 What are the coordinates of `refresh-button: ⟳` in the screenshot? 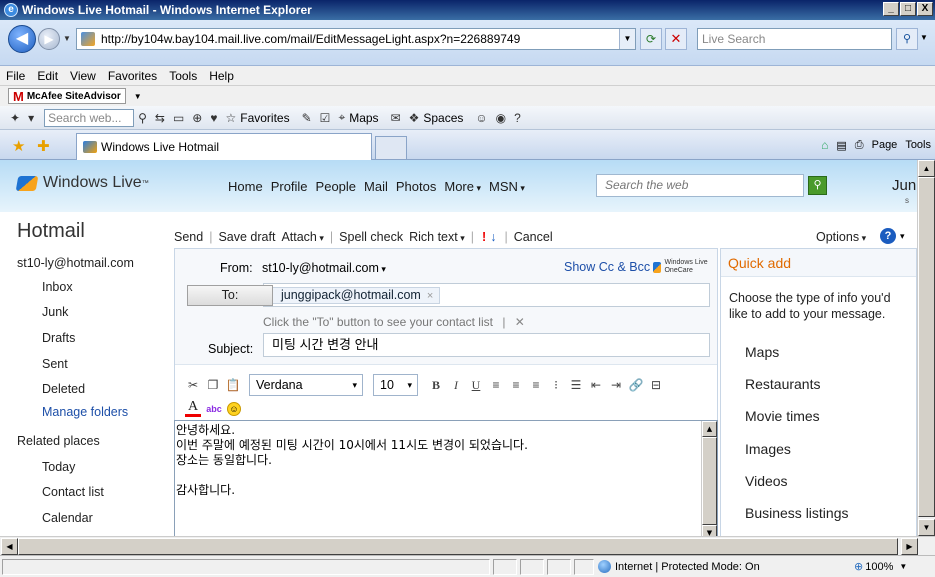 It's located at (651, 39).